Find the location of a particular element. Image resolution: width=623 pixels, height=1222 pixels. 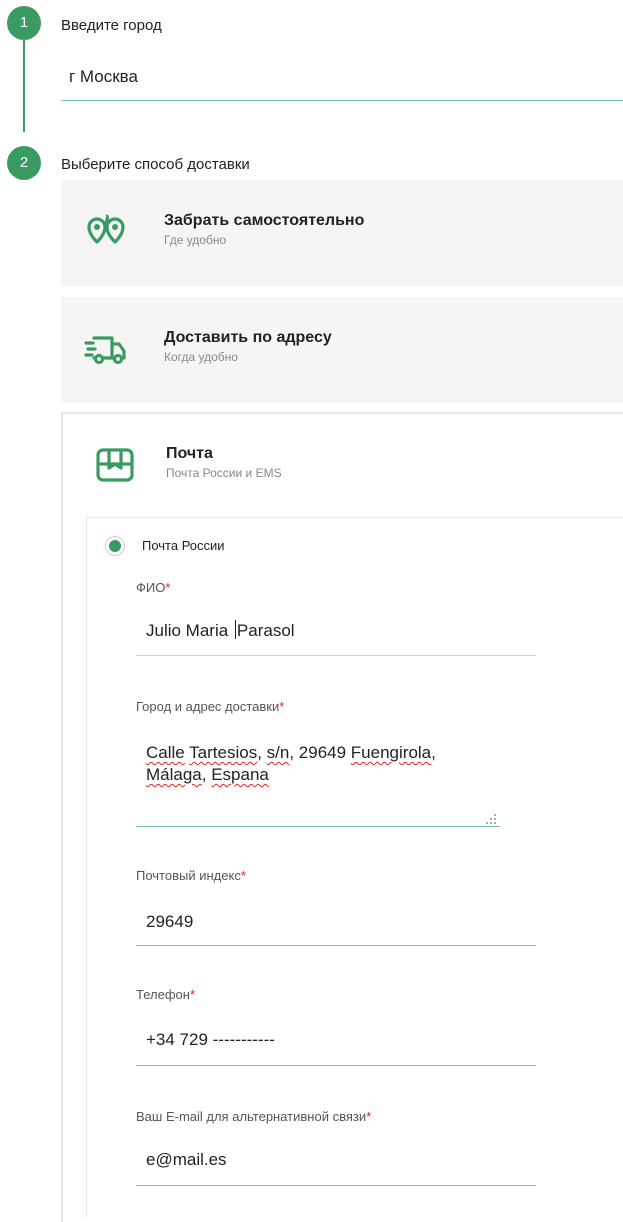

resize-grip-icon is located at coordinates (491, 819).